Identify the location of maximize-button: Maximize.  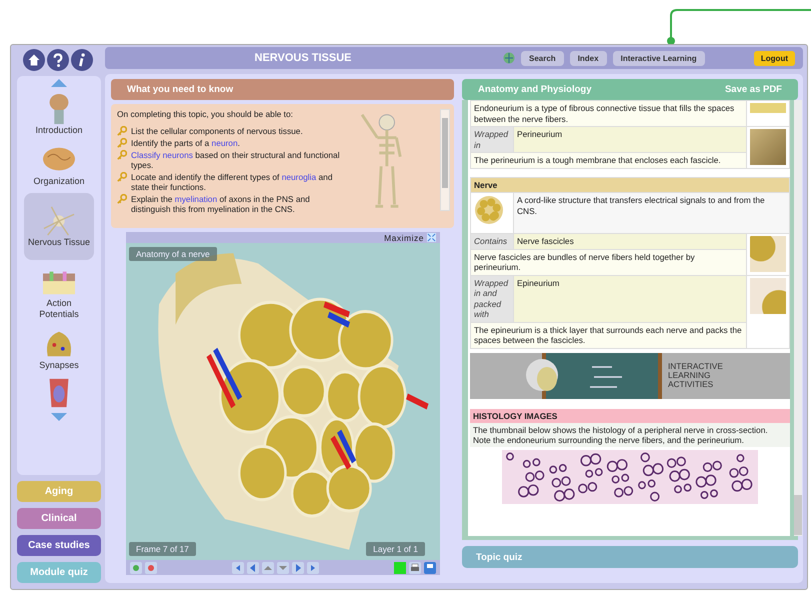
(404, 237).